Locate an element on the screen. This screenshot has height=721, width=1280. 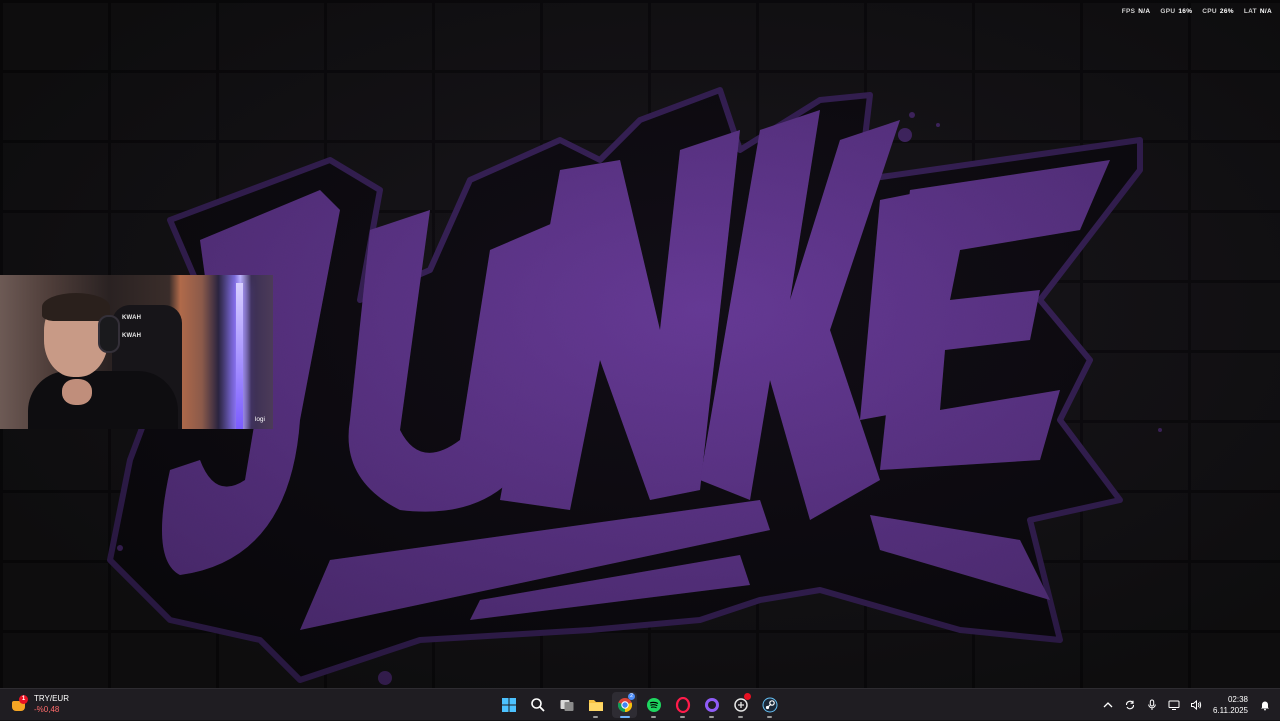
opera-gx-icon is located at coordinates (682, 705).